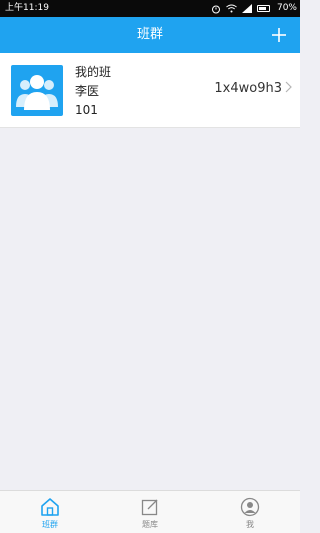 The width and height of the screenshot is (320, 533). I want to click on class-list-item: 我的班 李医 101 1x4wo9h3, so click(150, 90).